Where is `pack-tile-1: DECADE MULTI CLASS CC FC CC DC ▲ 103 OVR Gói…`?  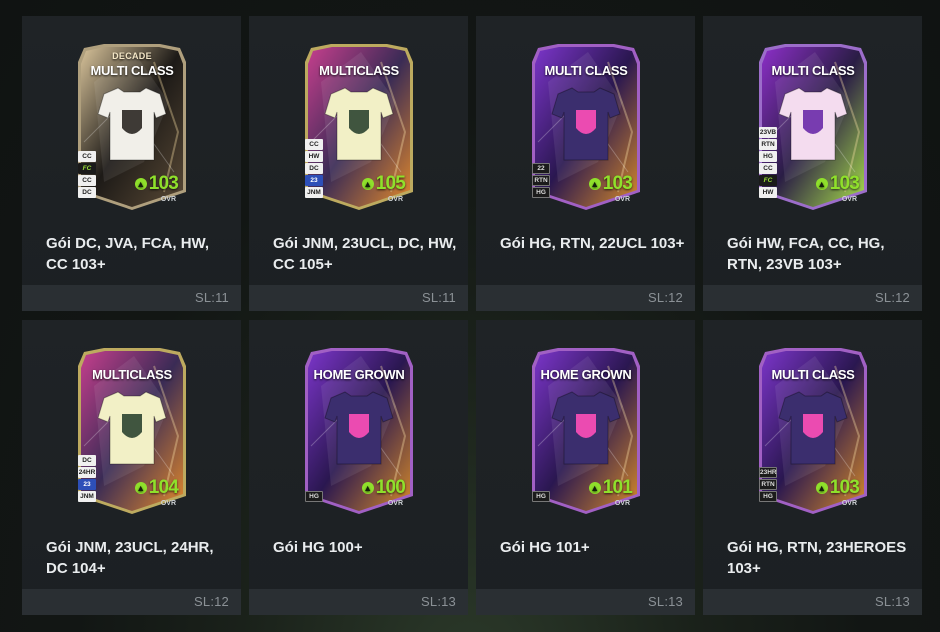 pack-tile-1: DECADE MULTI CLASS CC FC CC DC ▲ 103 OVR Gói… is located at coordinates (131, 163).